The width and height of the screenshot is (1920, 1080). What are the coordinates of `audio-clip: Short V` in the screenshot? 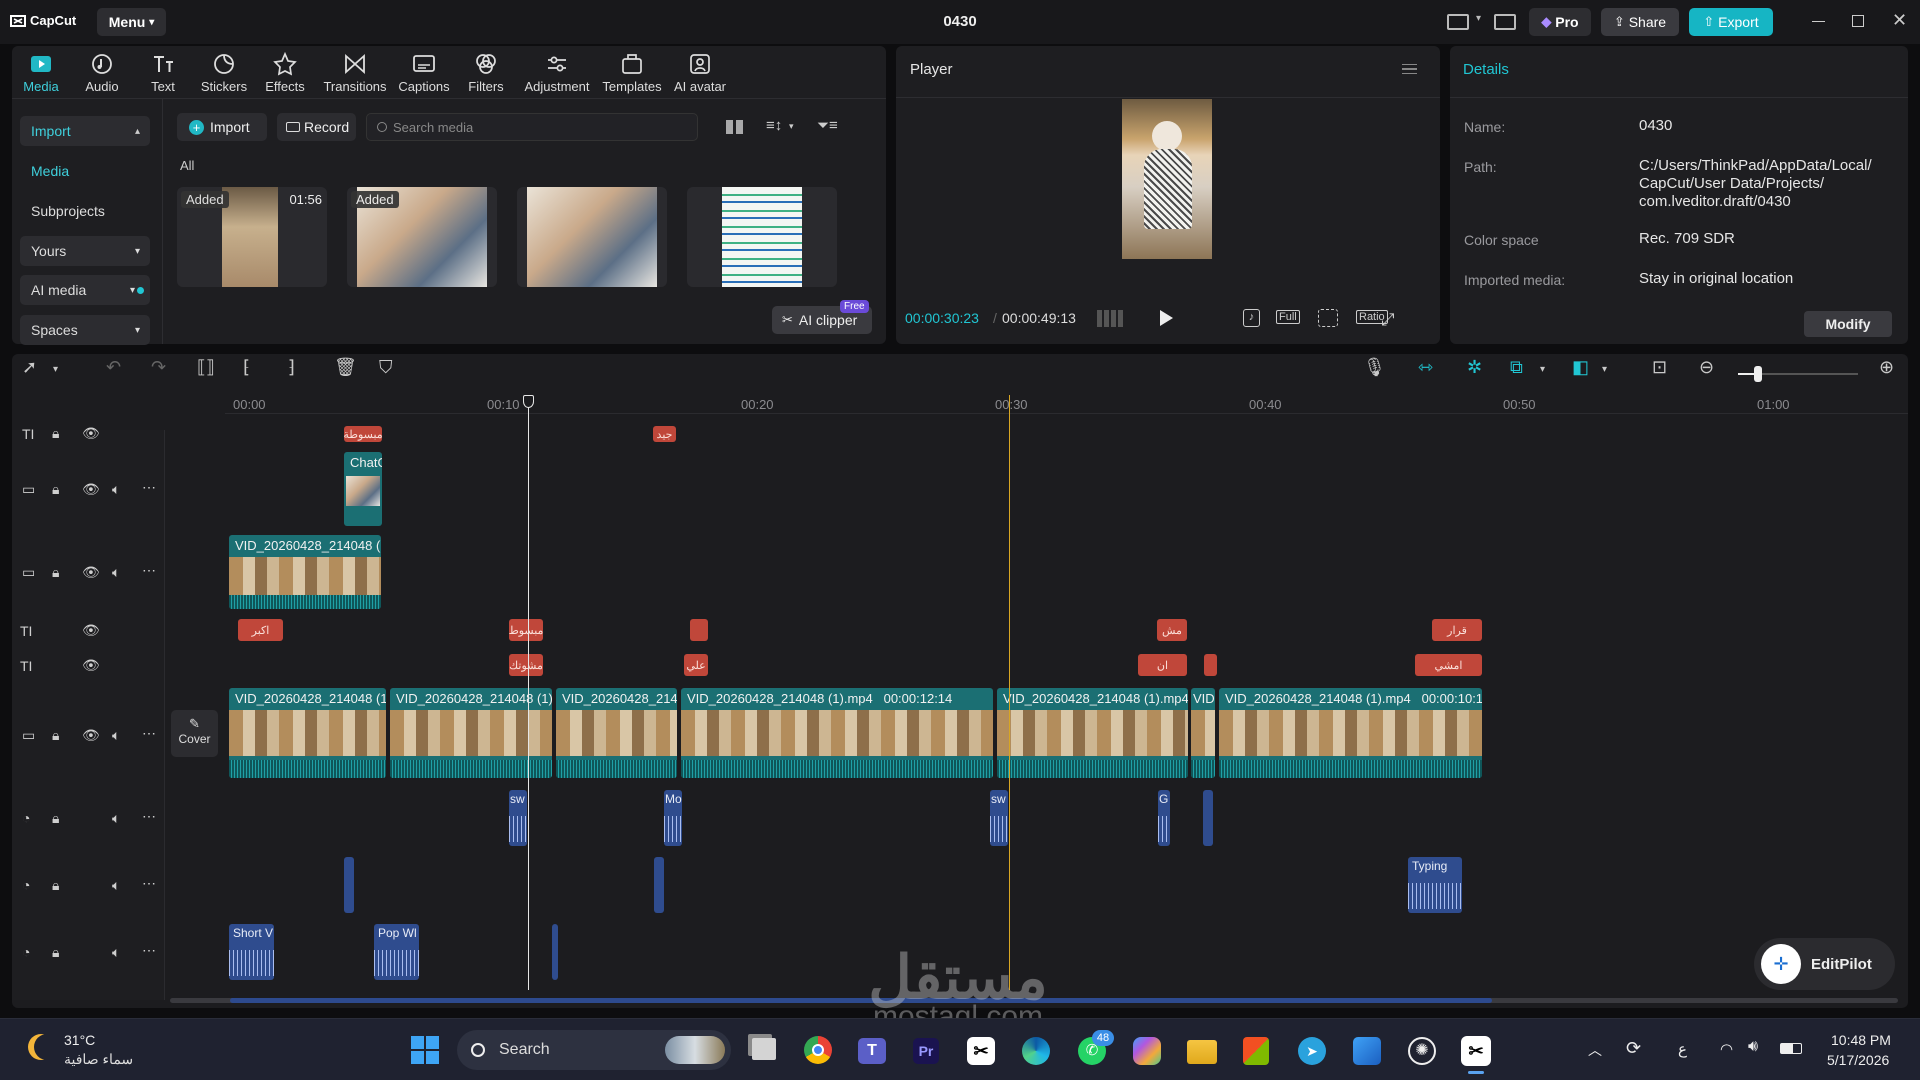 It's located at (251, 952).